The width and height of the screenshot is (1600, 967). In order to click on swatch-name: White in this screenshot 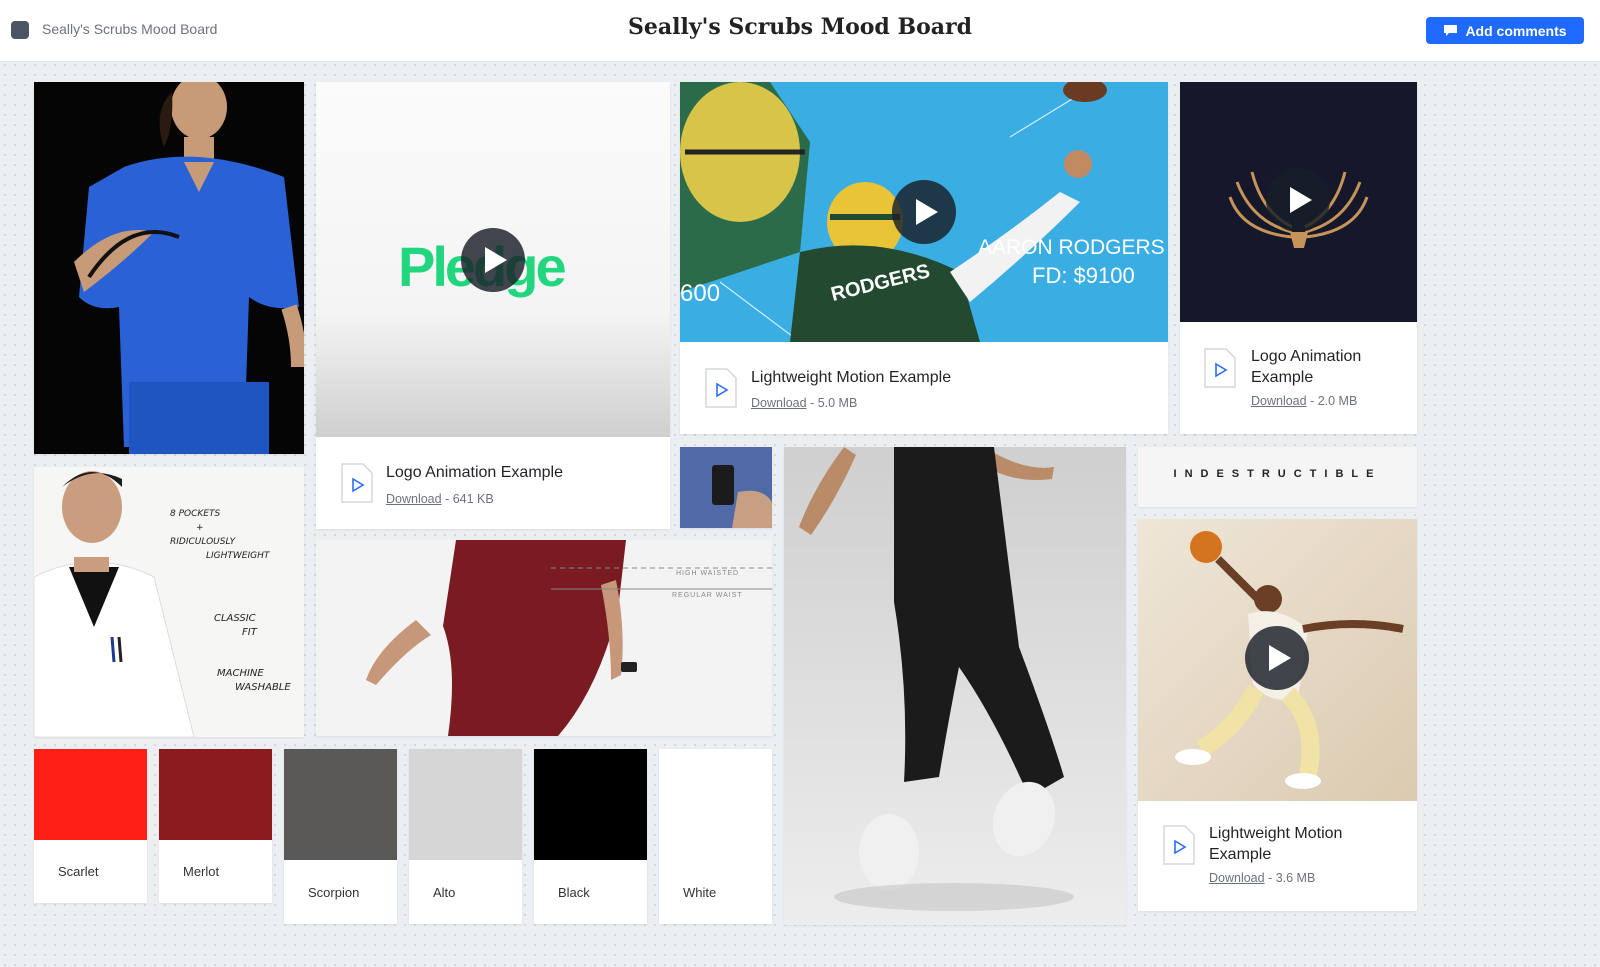, I will do `click(700, 892)`.